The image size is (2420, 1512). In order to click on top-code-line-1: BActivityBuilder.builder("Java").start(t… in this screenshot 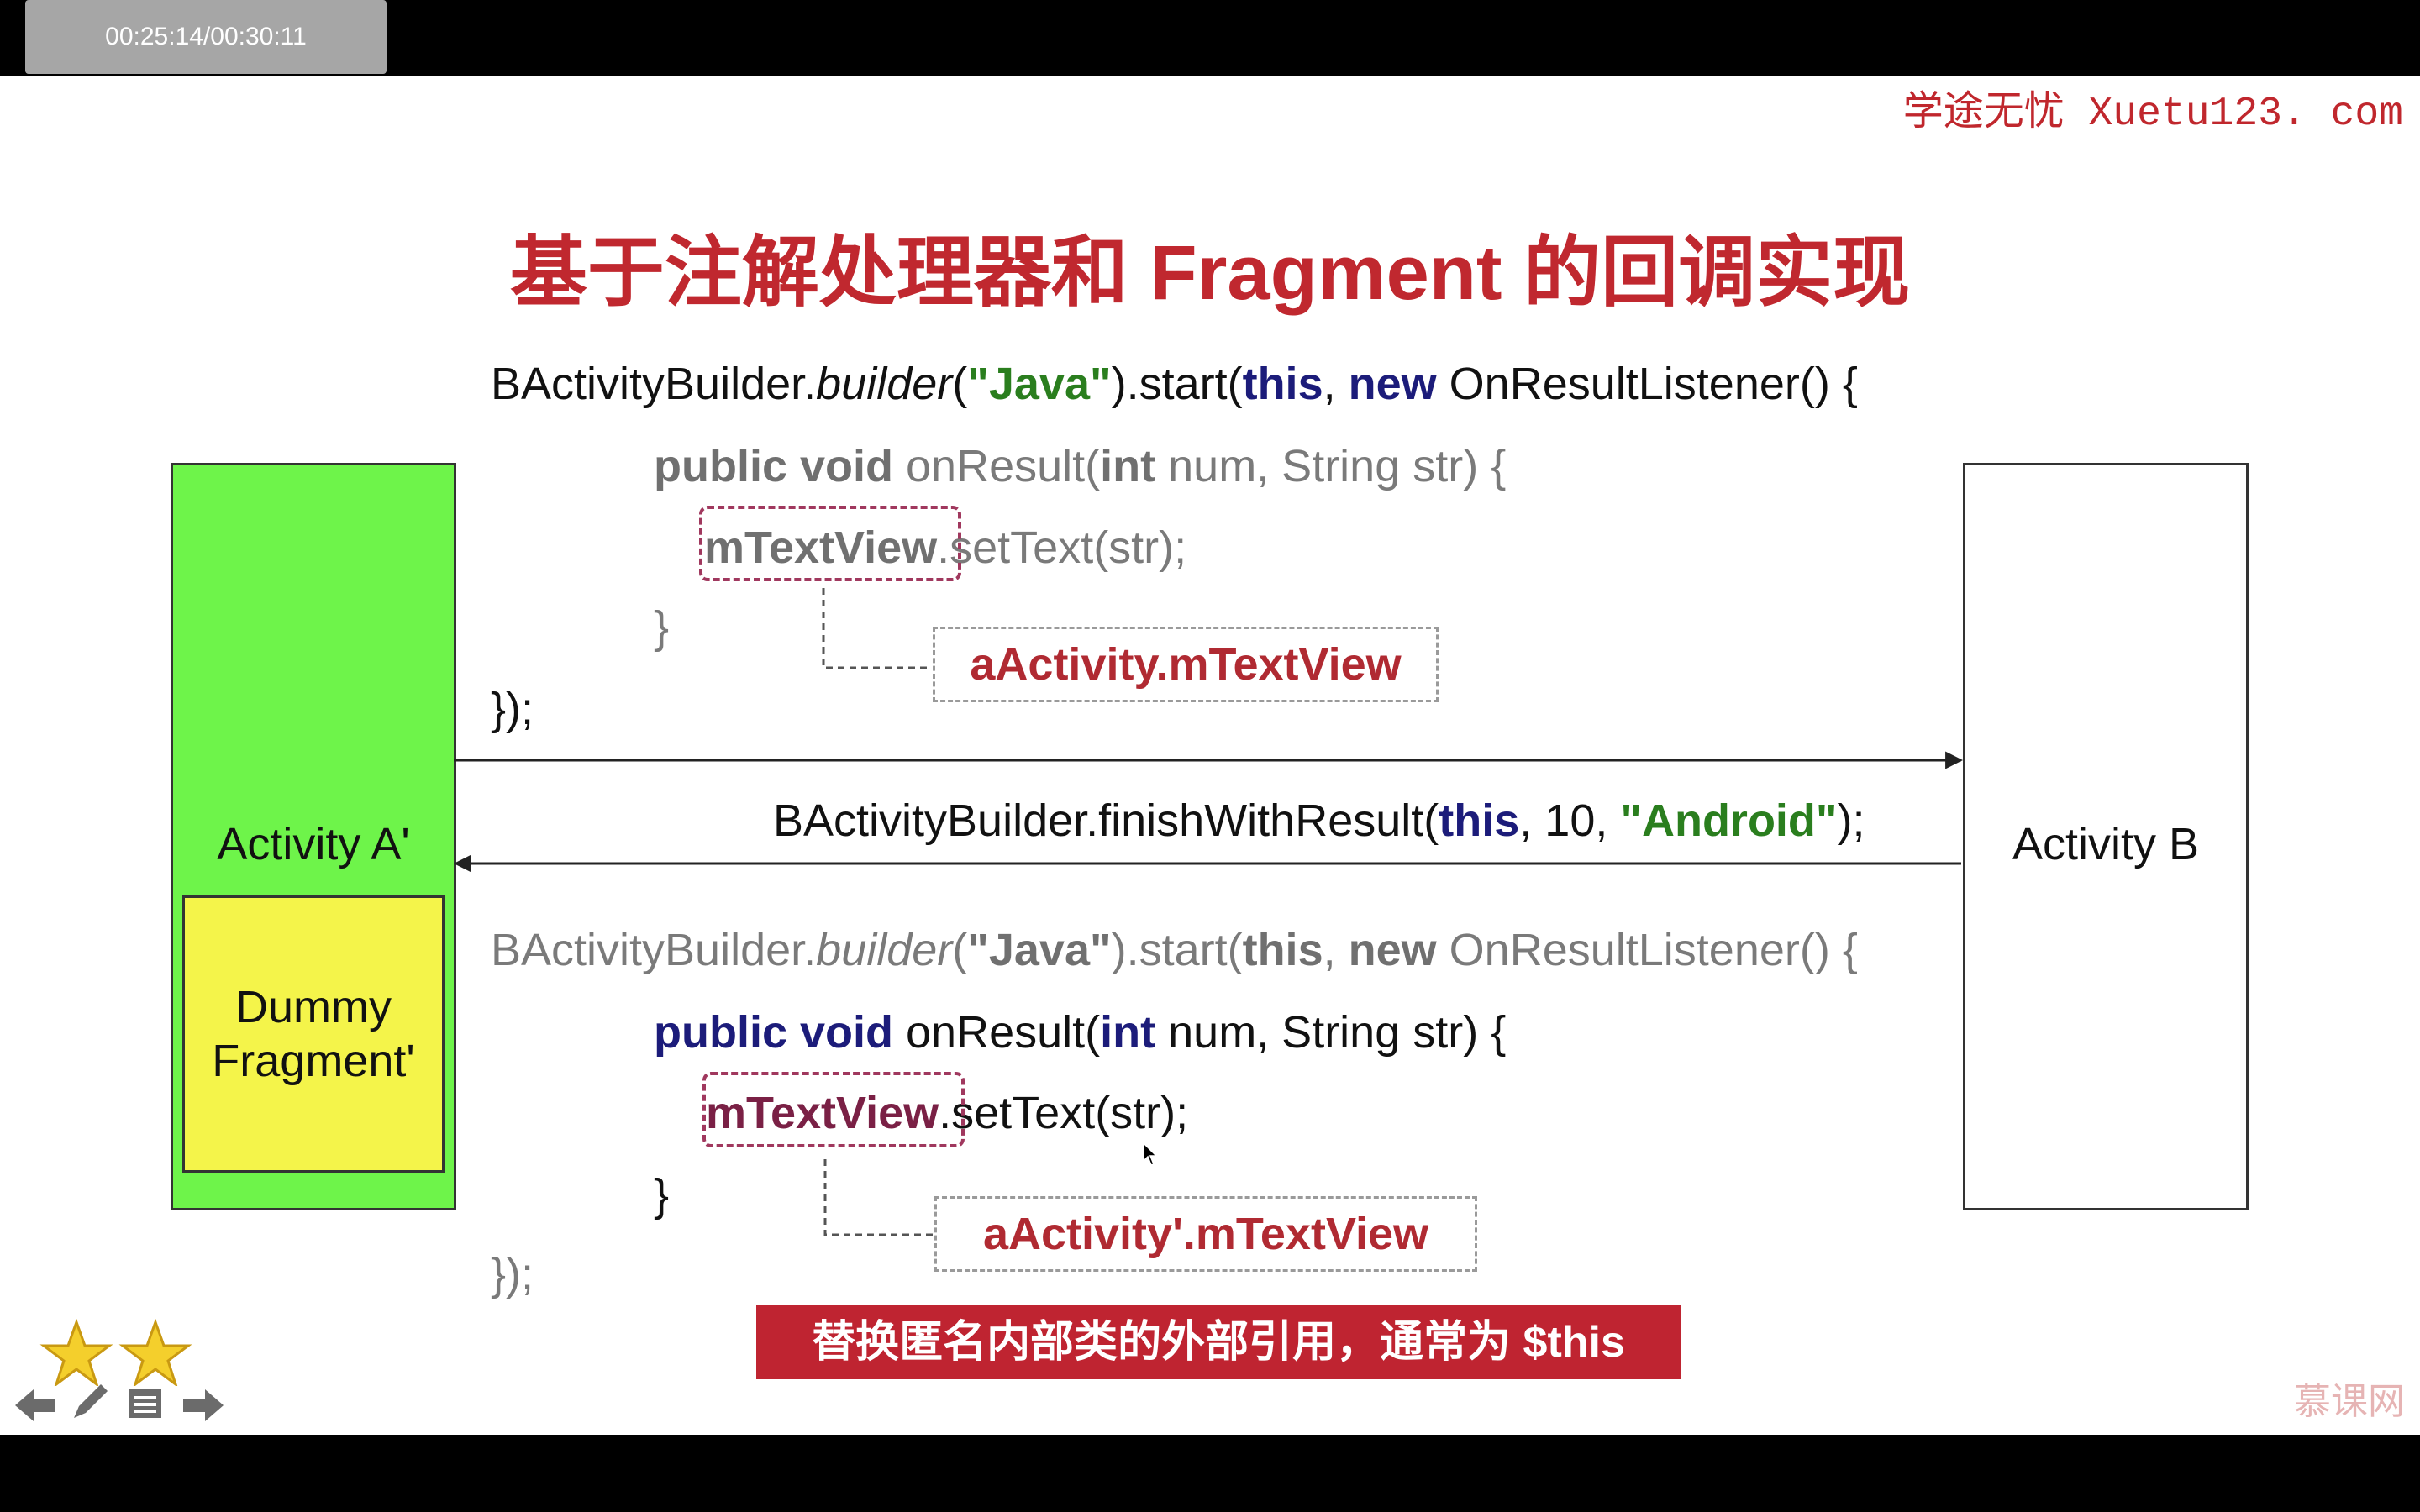, I will do `click(1174, 384)`.